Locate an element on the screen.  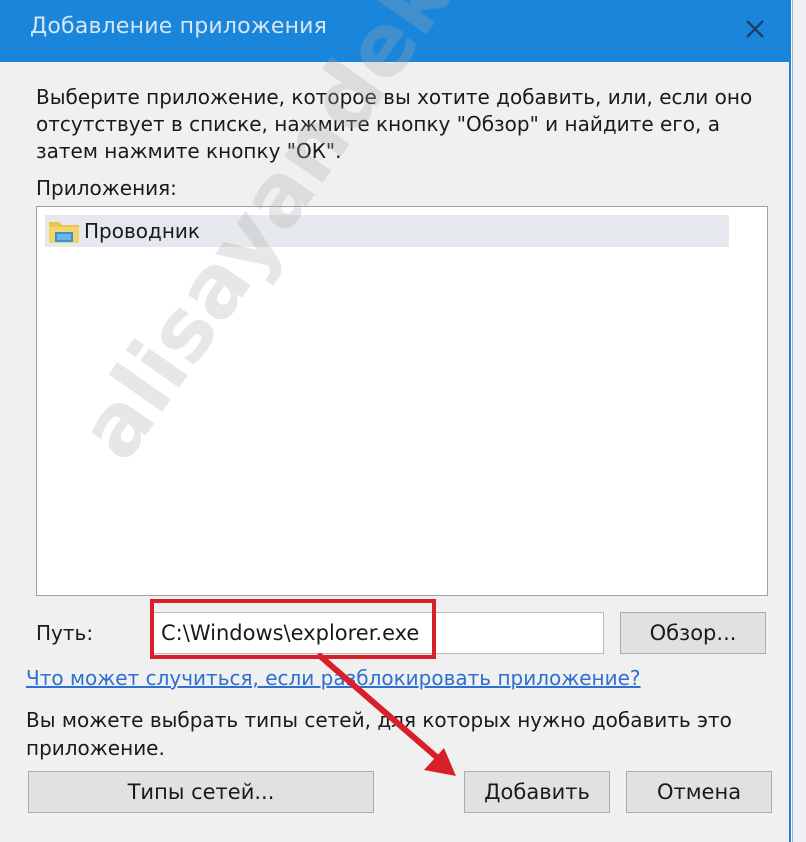
path-field: C:\Windows\explorer.exe is located at coordinates (377, 633).